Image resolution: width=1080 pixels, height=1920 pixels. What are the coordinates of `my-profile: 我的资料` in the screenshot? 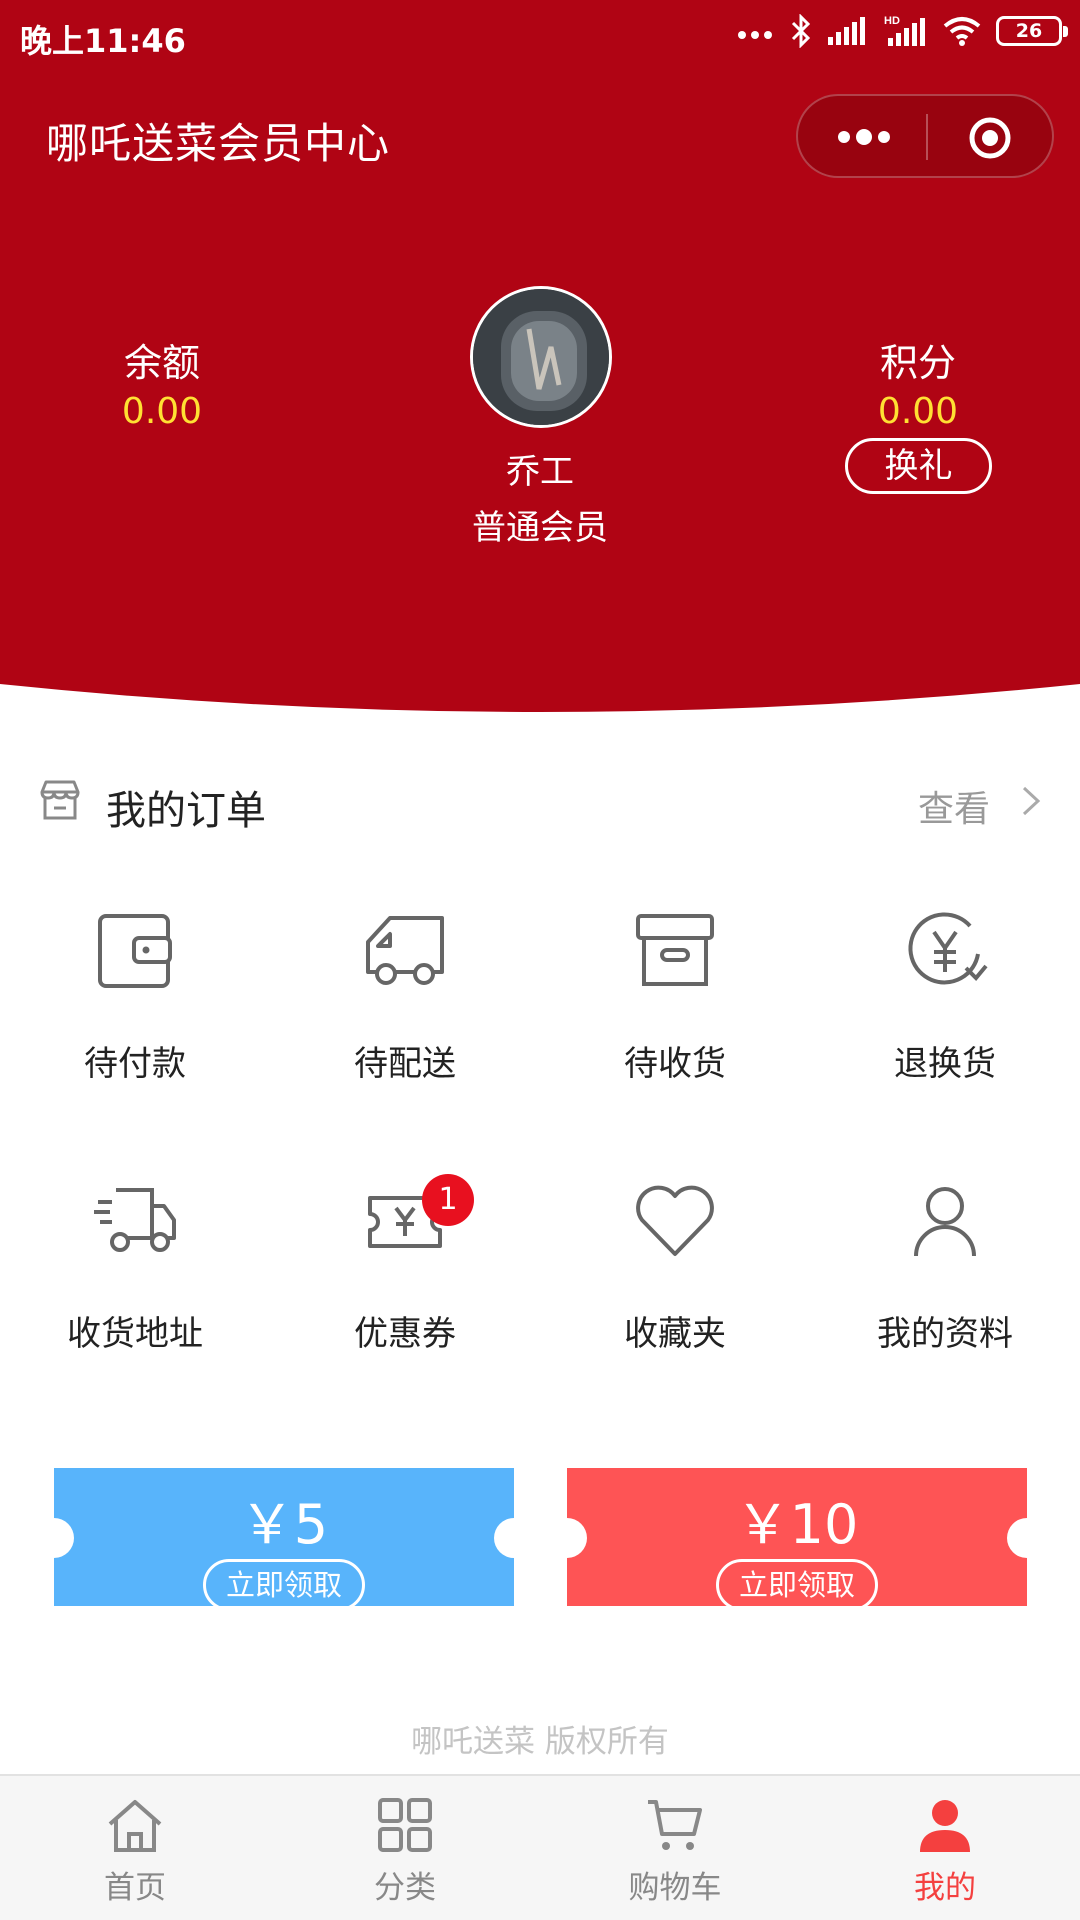 It's located at (945, 1265).